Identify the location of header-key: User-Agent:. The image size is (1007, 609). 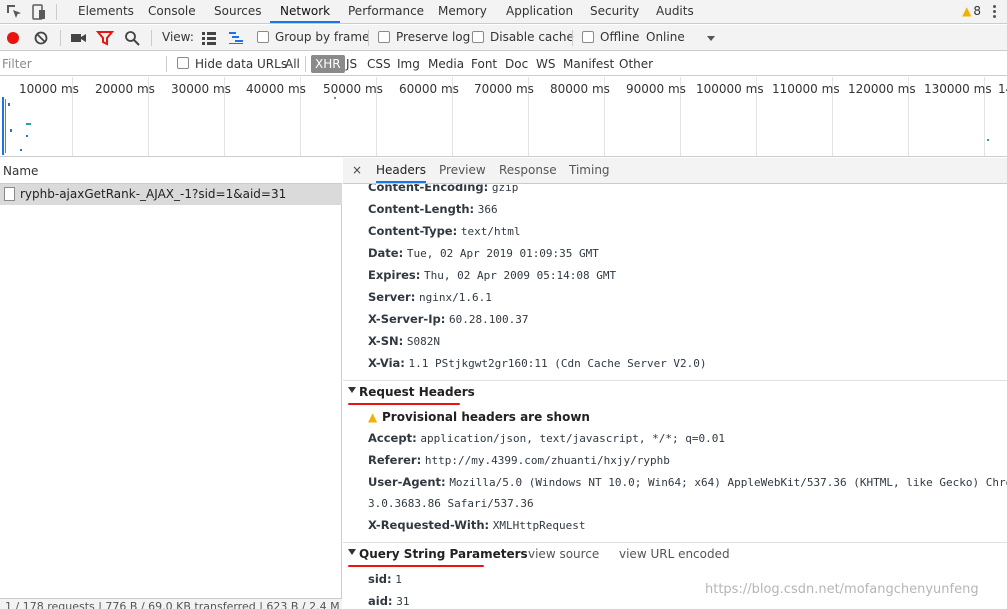
(407, 482).